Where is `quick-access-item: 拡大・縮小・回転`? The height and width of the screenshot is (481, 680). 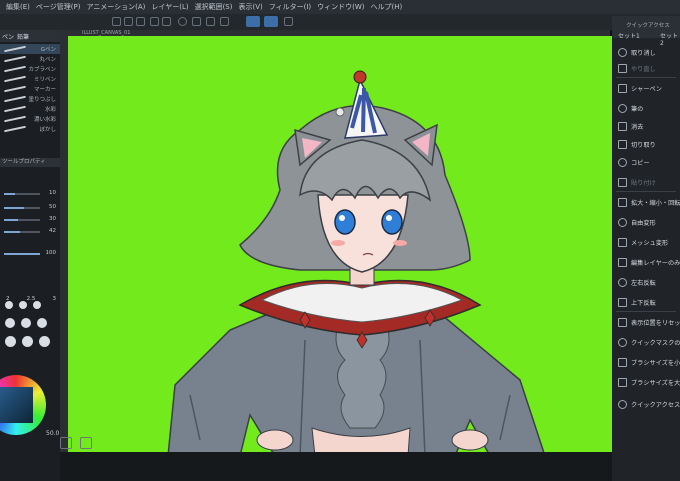
quick-access-item: 拡大・縮小・回転 is located at coordinates (646, 202).